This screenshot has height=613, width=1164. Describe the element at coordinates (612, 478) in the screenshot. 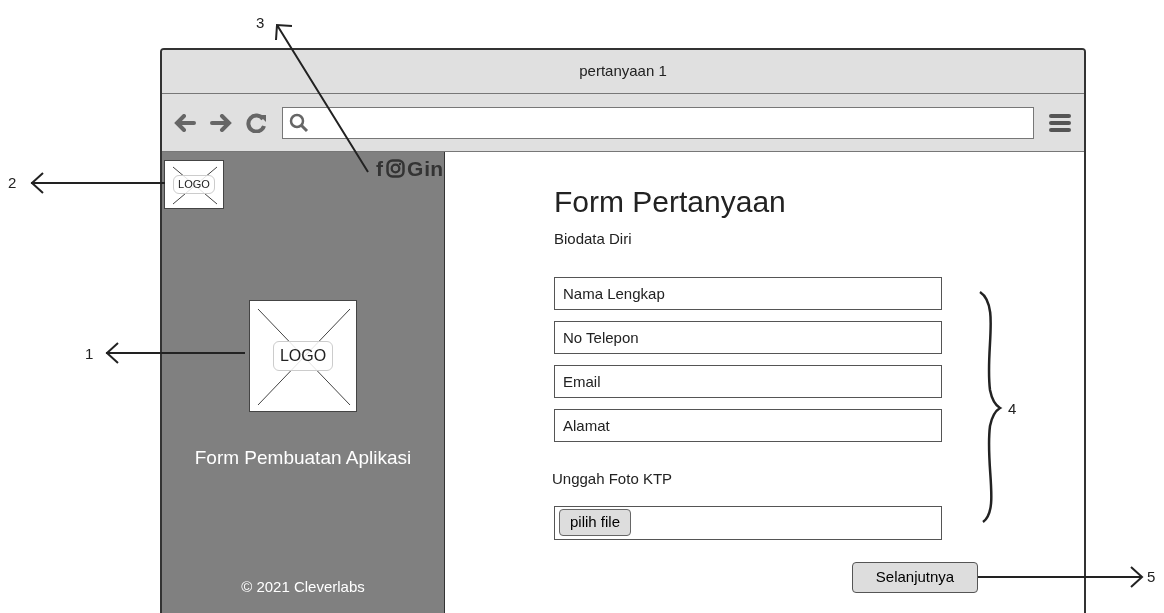

I see `upload-label: Unggah Foto KTP` at that location.